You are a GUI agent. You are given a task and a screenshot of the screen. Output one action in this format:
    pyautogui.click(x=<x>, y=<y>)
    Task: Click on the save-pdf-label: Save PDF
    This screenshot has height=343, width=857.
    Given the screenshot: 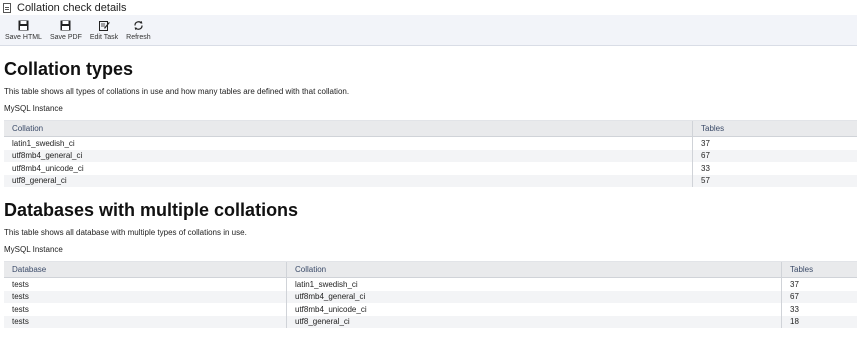 What is the action you would take?
    pyautogui.click(x=65, y=37)
    